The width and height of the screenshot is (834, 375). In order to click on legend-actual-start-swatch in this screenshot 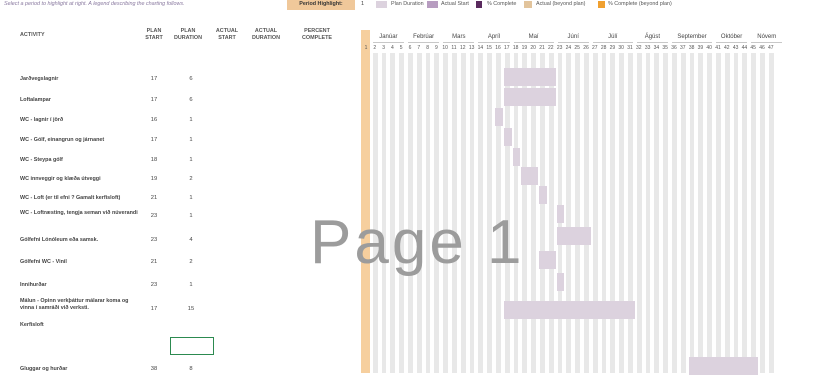, I will do `click(432, 4)`.